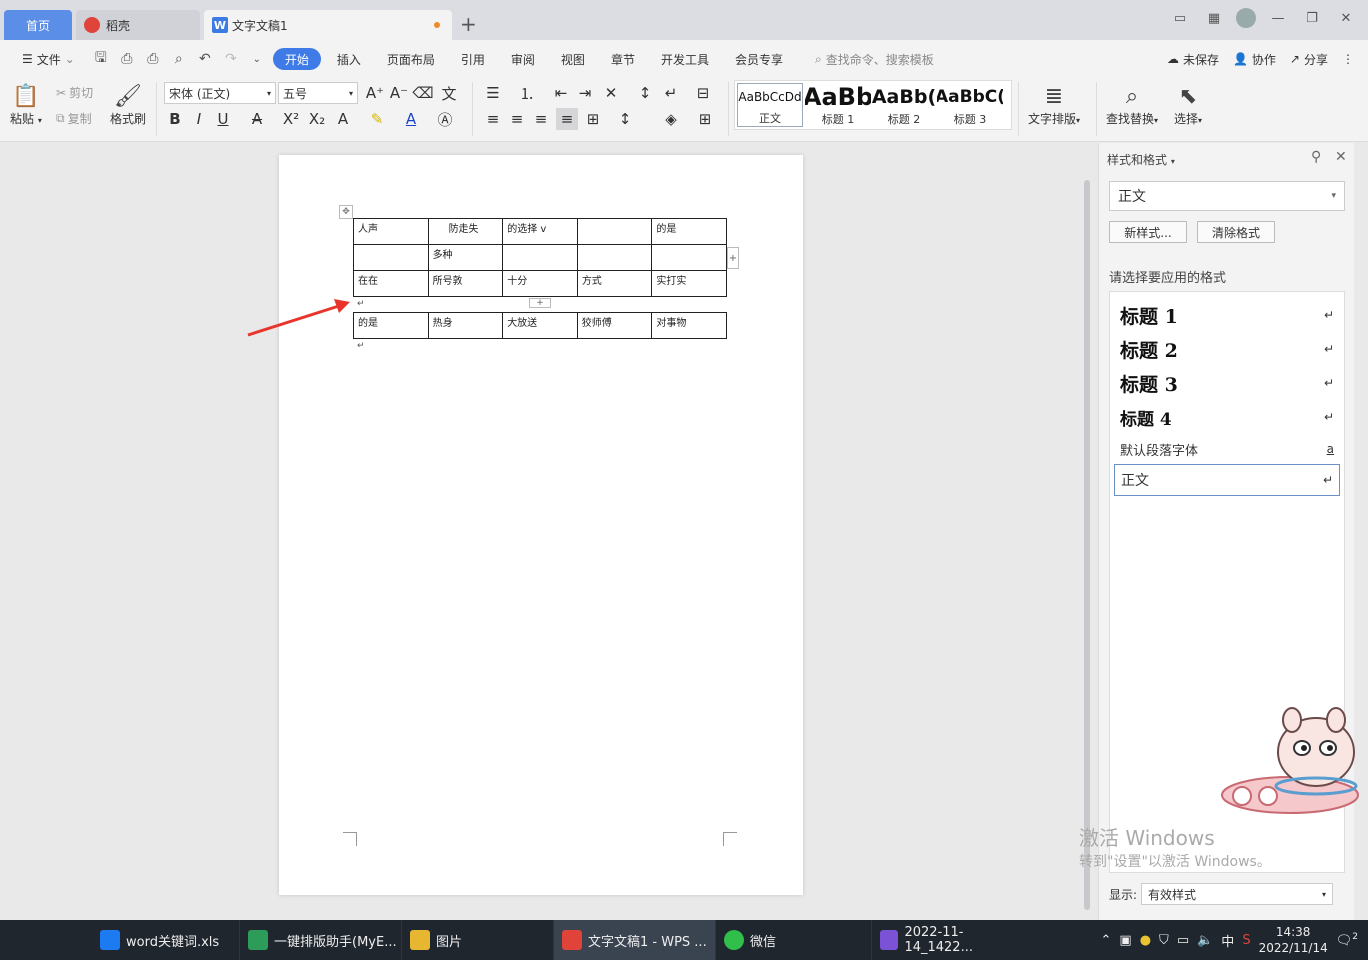 The image size is (1368, 960). What do you see at coordinates (611, 93) in the screenshot?
I see `text-direction-icon: ✕` at bounding box center [611, 93].